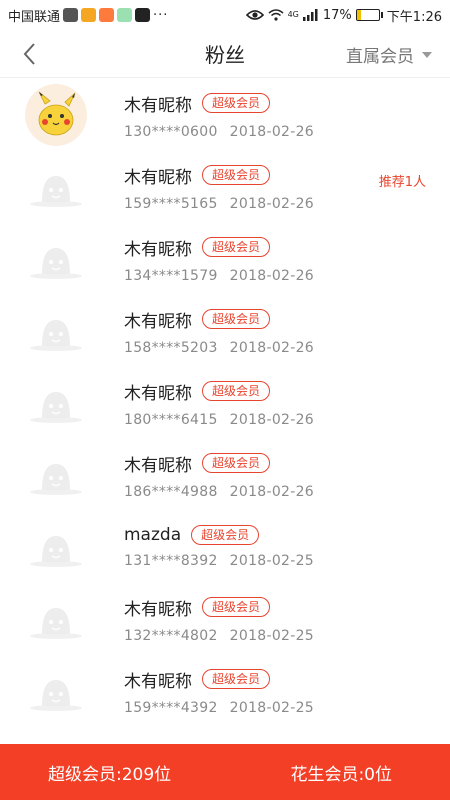 The image size is (450, 800). Describe the element at coordinates (380, 57) in the screenshot. I see `filter-label: 直属会员` at that location.